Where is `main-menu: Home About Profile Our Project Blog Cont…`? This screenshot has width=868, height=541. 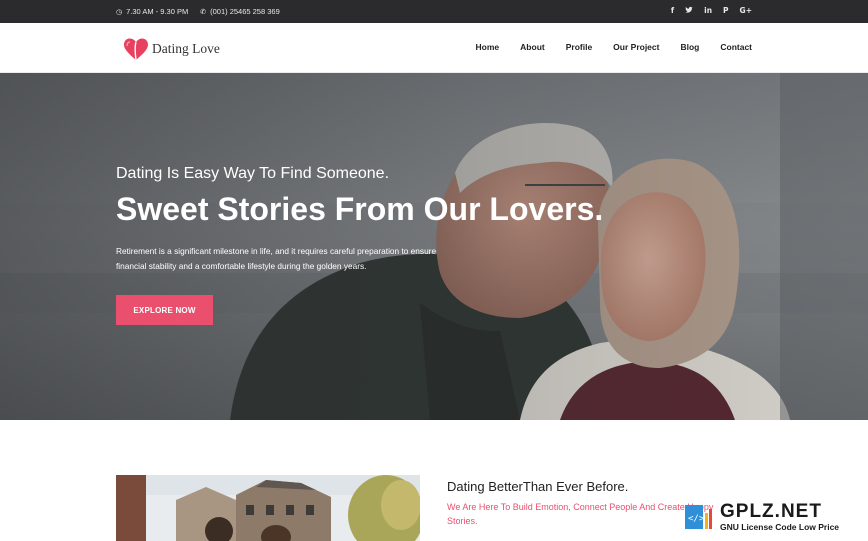
main-menu: Home About Profile Our Project Blog Cont… is located at coordinates (603, 47).